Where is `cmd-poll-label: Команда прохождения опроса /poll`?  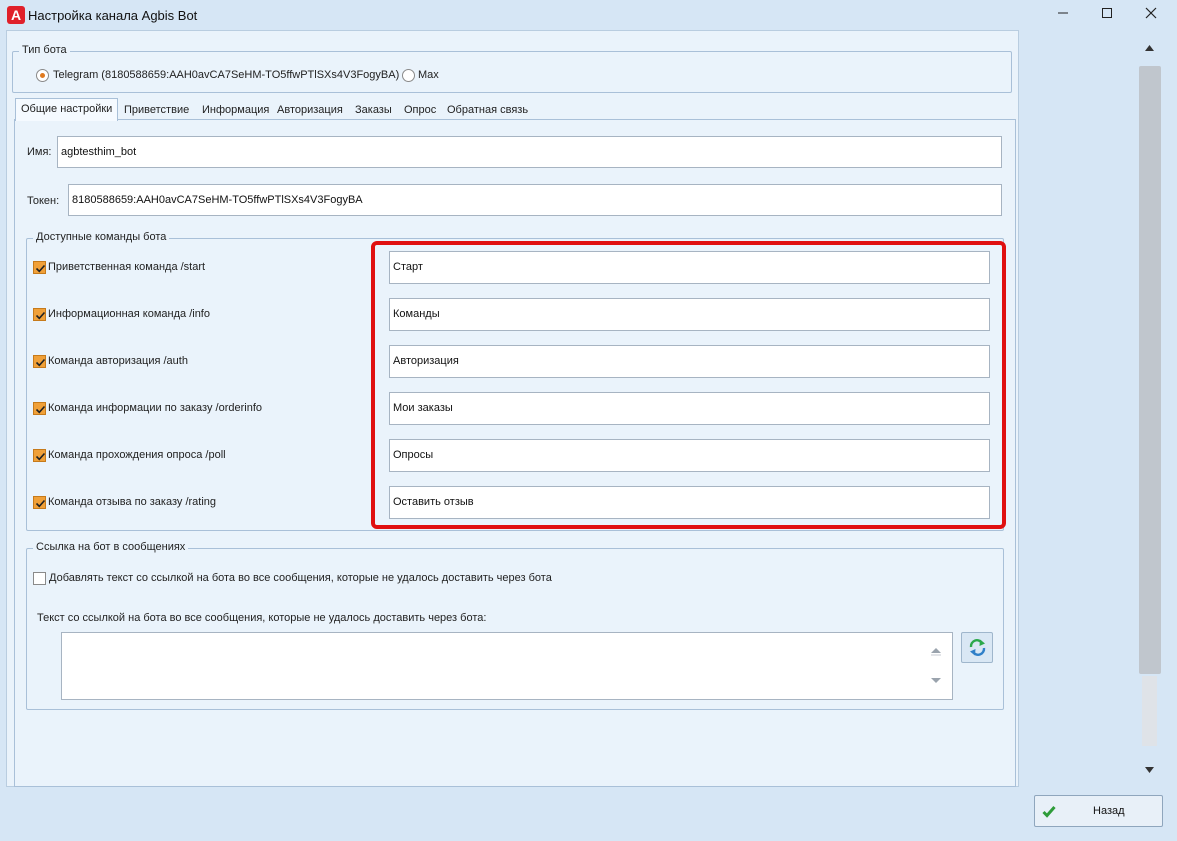
cmd-poll-label: Команда прохождения опроса /poll is located at coordinates (137, 455).